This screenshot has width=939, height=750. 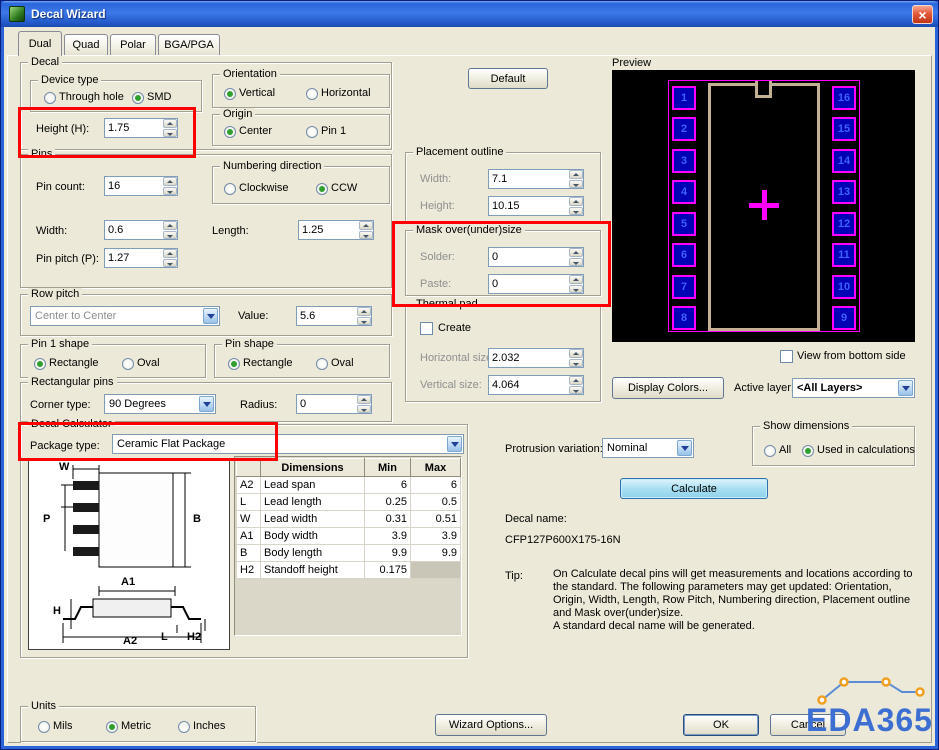 I want to click on row-max-cell: 0.5, so click(x=435, y=502).